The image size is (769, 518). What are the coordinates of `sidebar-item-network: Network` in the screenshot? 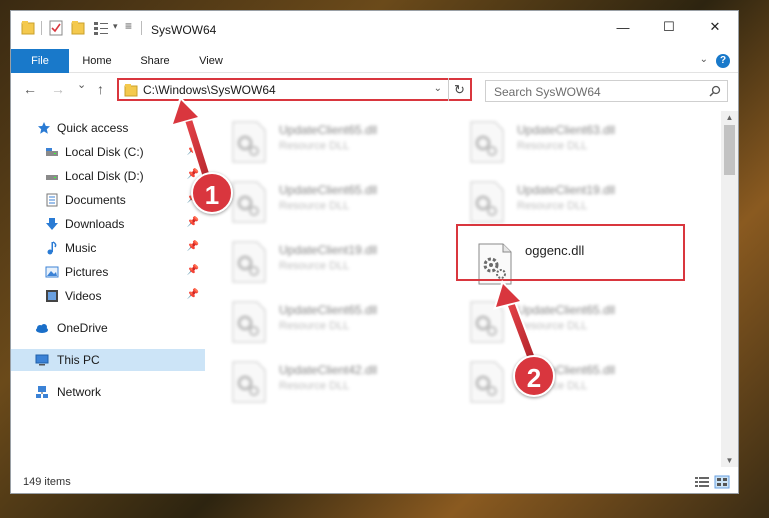 It's located at (108, 392).